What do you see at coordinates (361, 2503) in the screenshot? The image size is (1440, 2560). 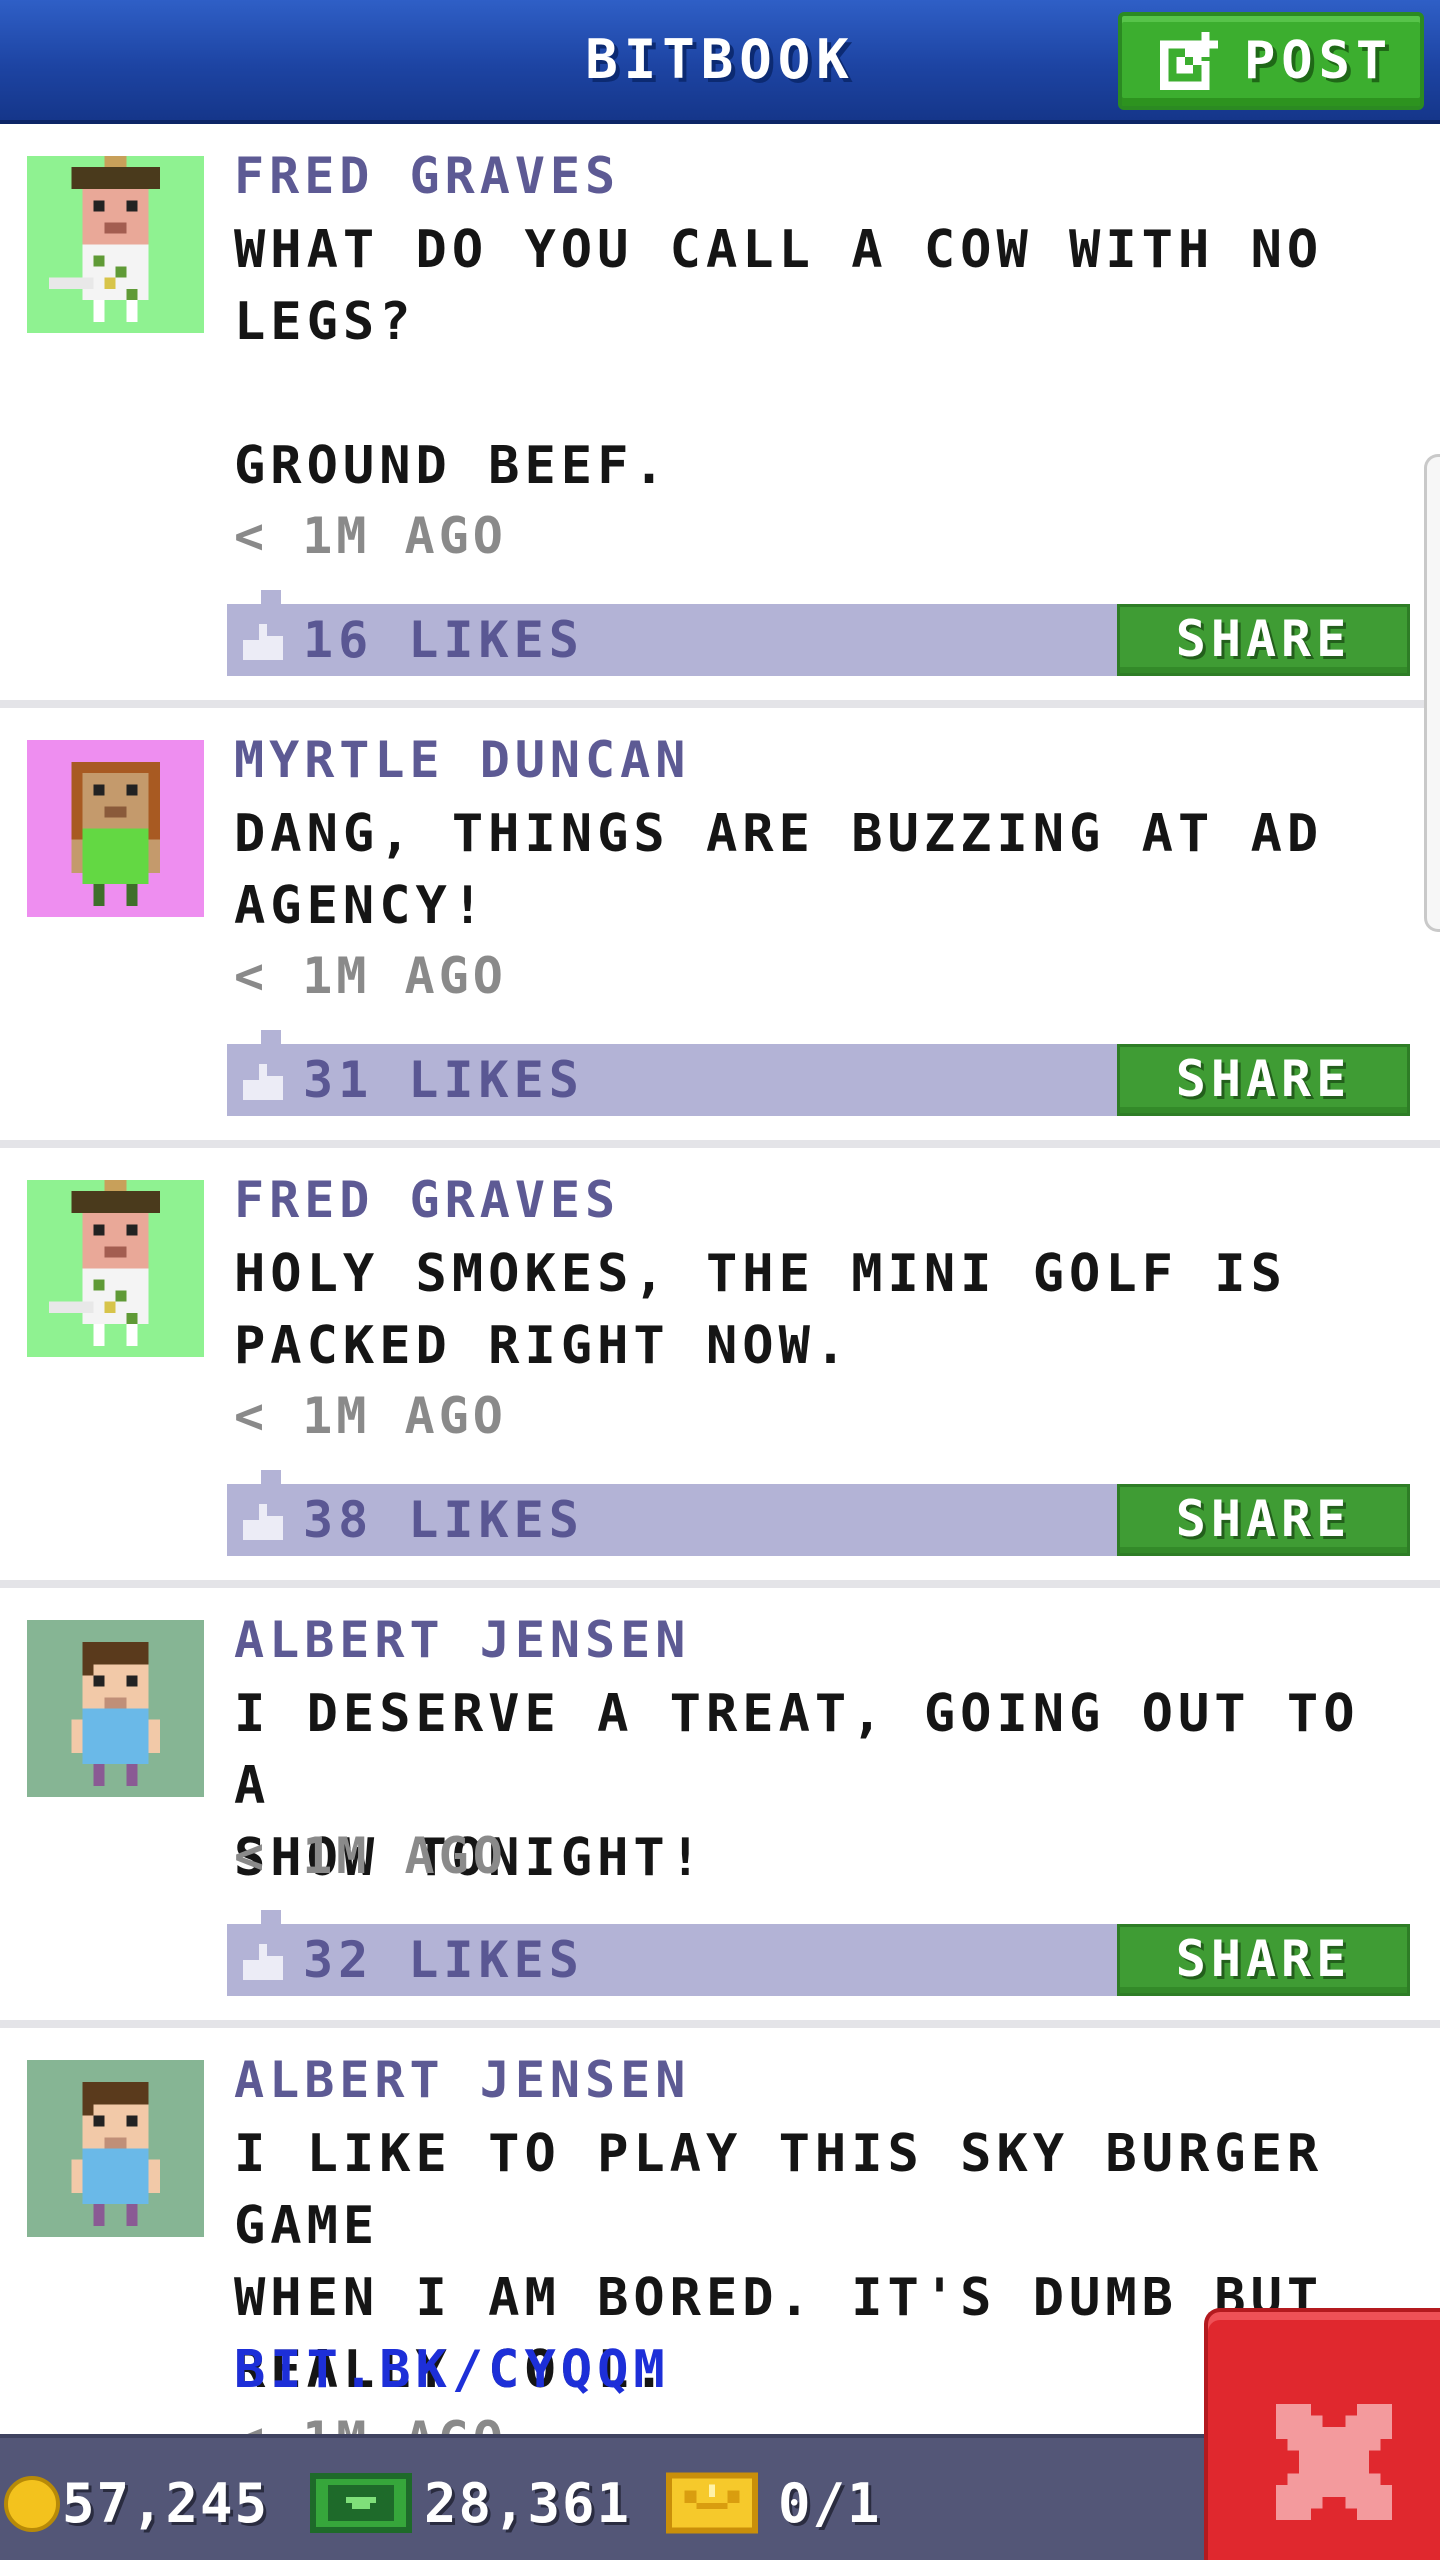 I see `cash-icon` at bounding box center [361, 2503].